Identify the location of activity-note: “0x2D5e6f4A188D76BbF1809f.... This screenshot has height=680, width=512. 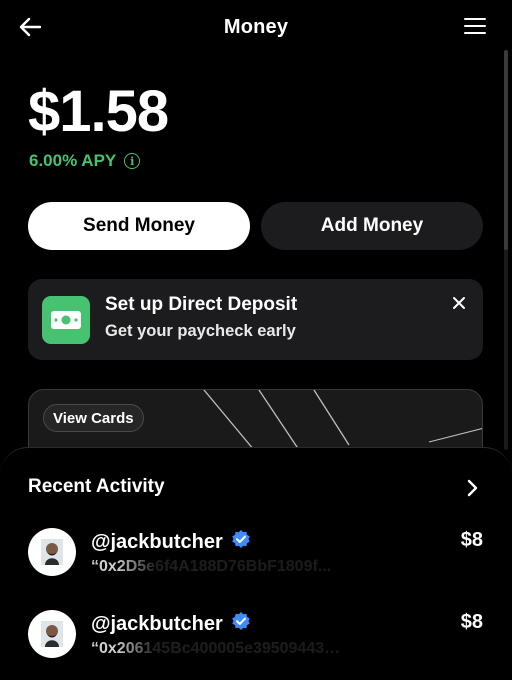
(211, 566).